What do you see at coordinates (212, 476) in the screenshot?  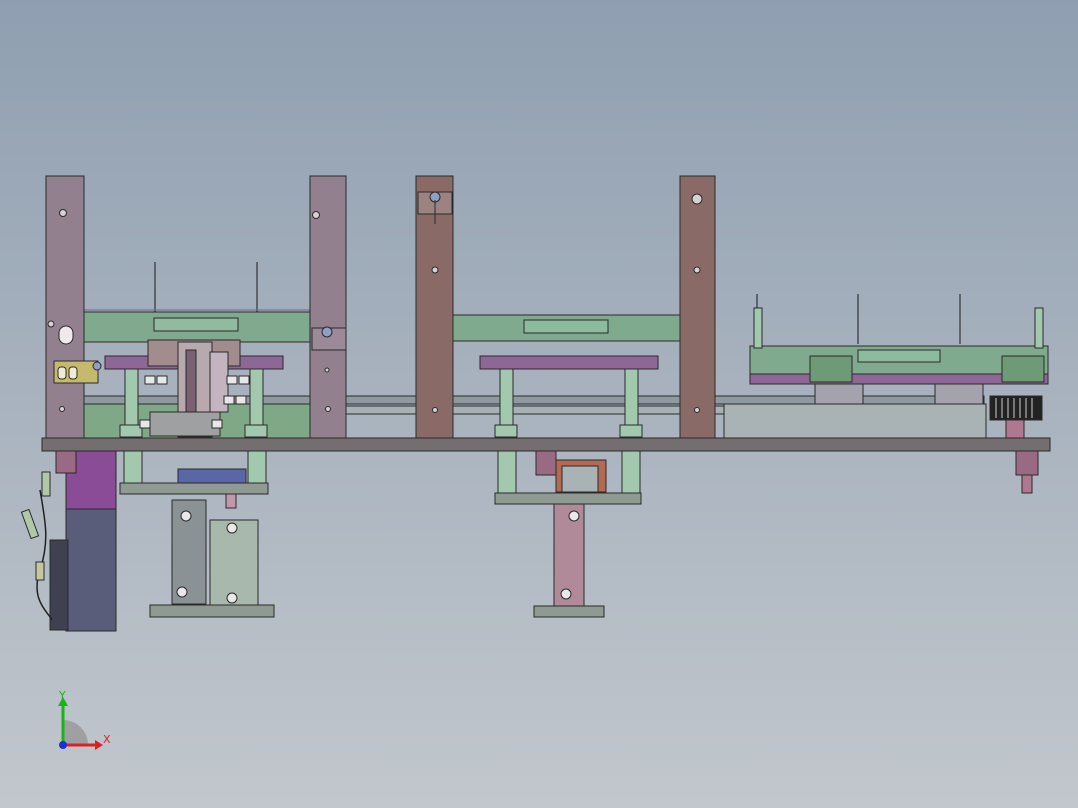 I see `left-lift-blue-pad` at bounding box center [212, 476].